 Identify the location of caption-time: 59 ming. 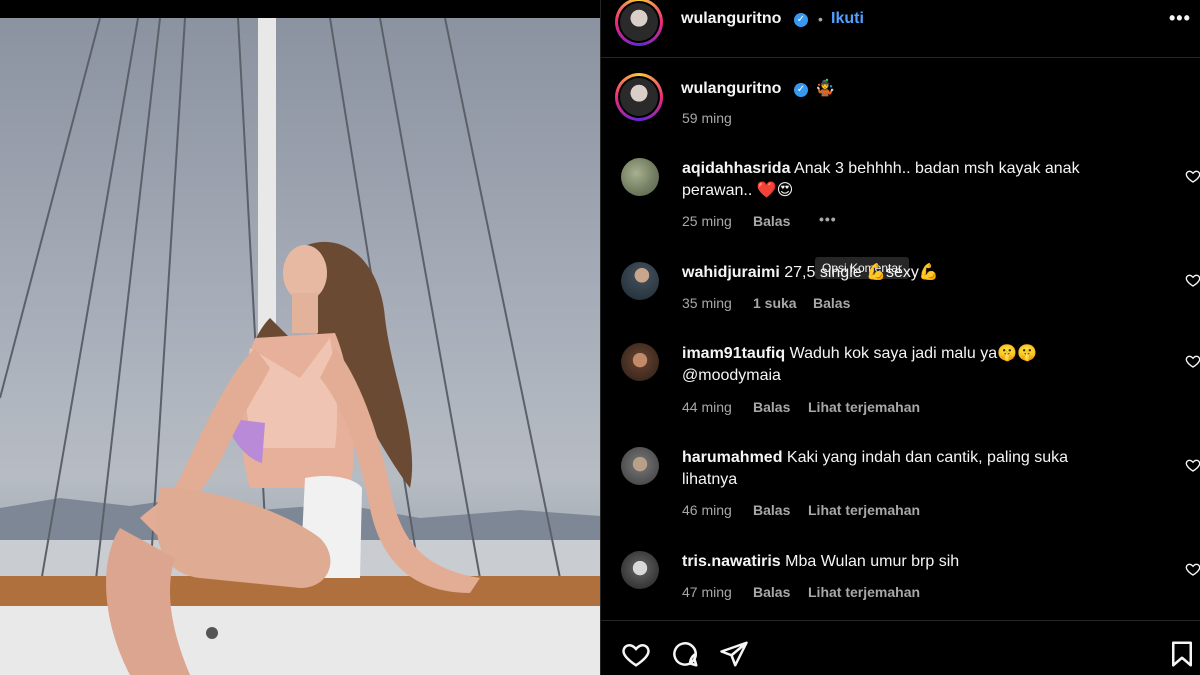
(707, 118).